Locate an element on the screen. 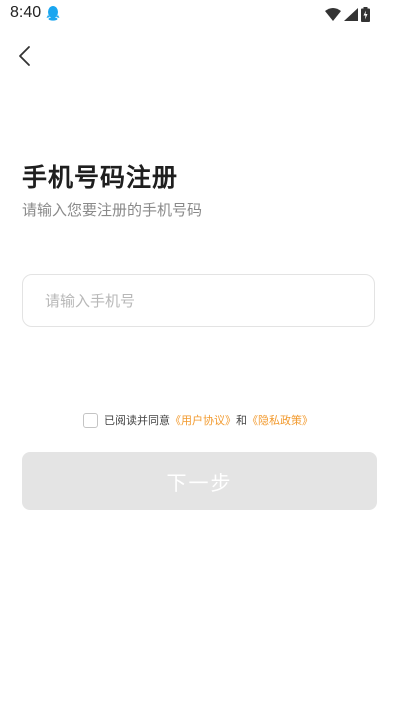  privacy-policy-link: 《隐私政策》 is located at coordinates (280, 420).